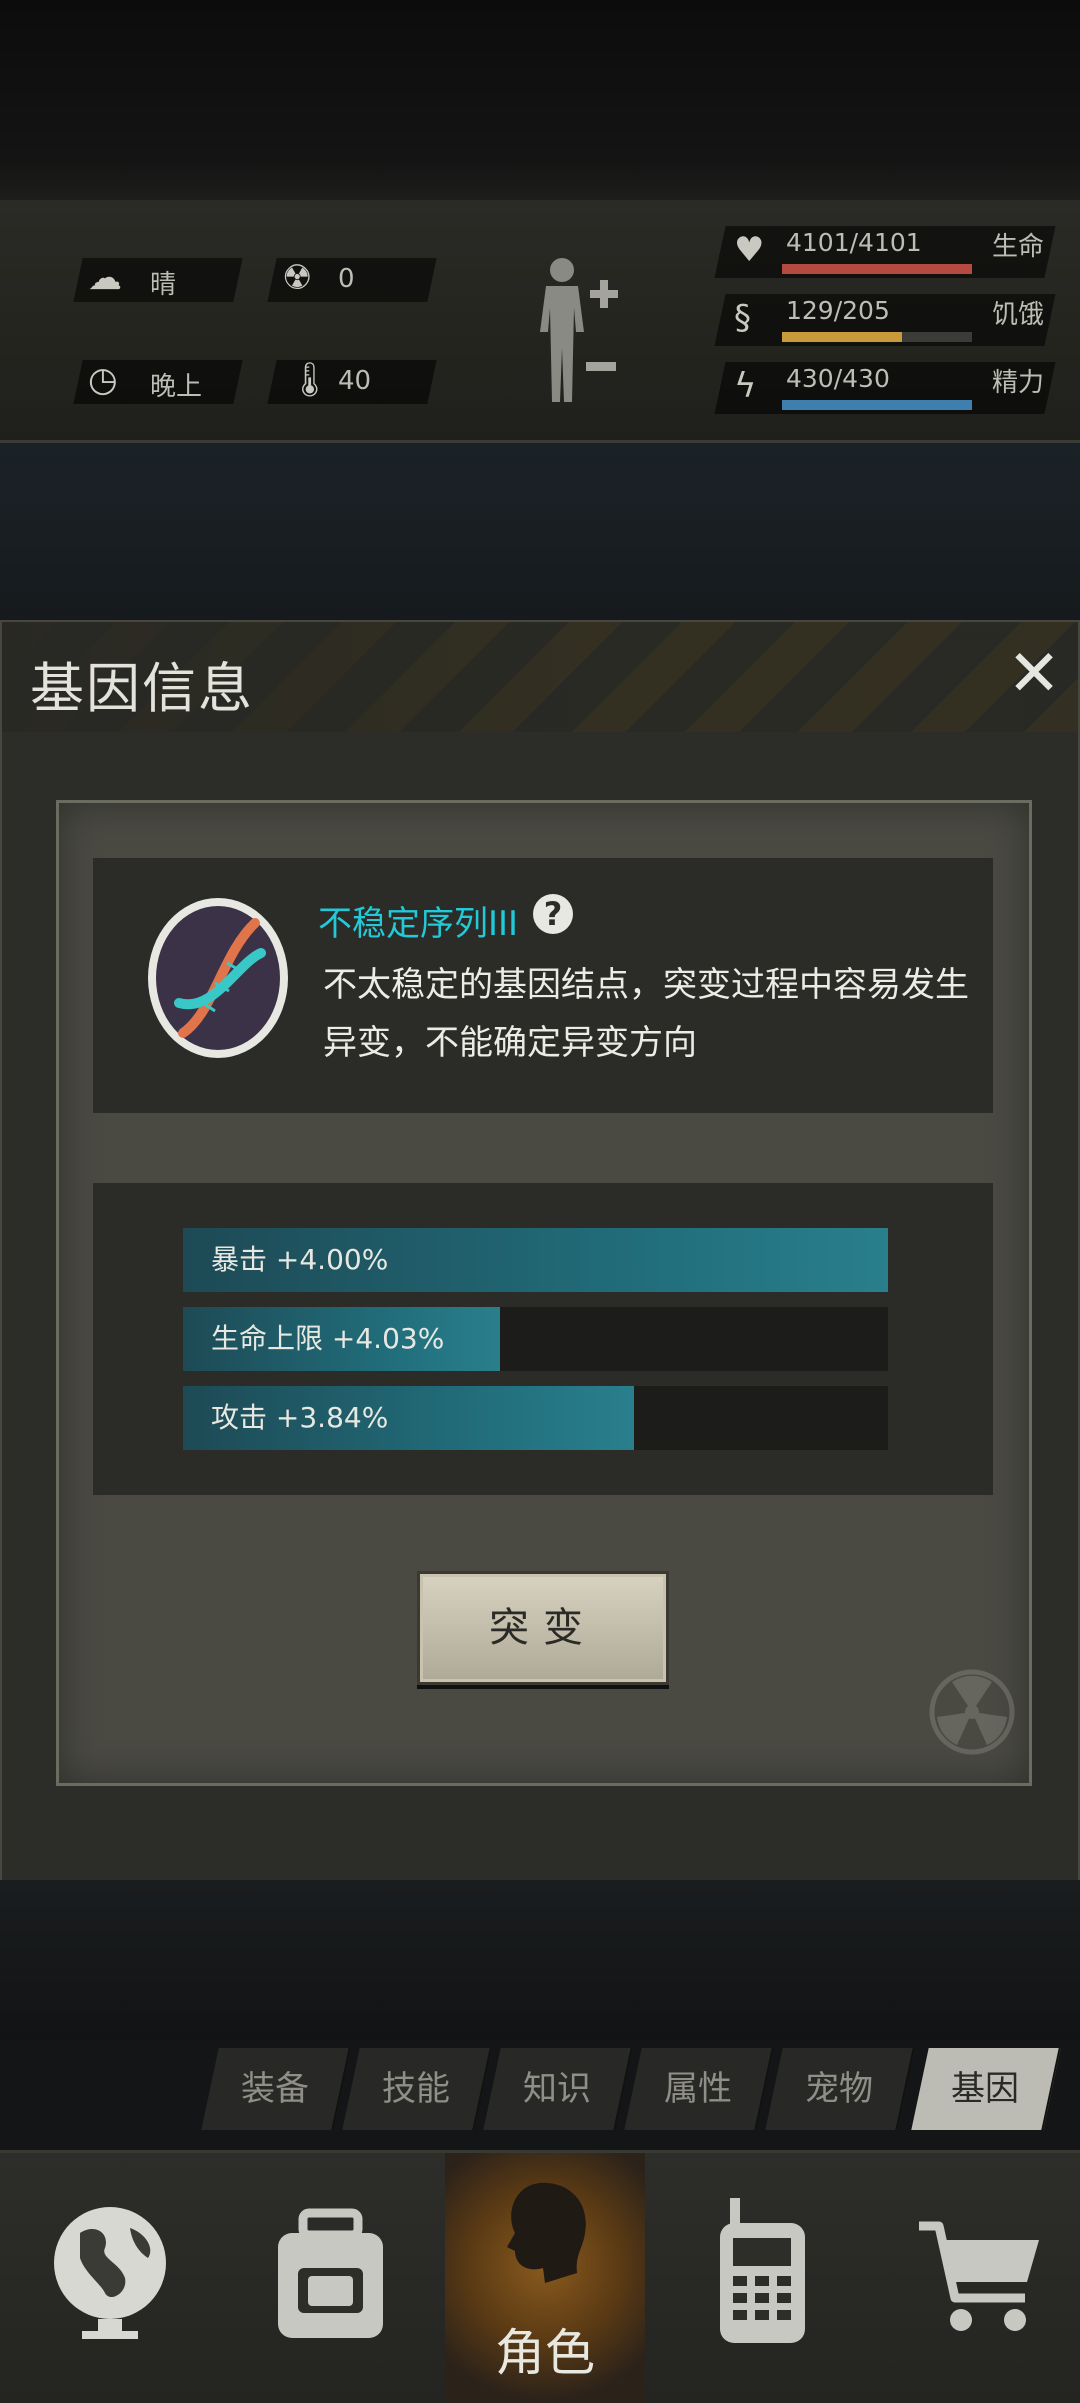 Image resolution: width=1080 pixels, height=2403 pixels. What do you see at coordinates (838, 378) in the screenshot?
I see `energy-value: 430/430` at bounding box center [838, 378].